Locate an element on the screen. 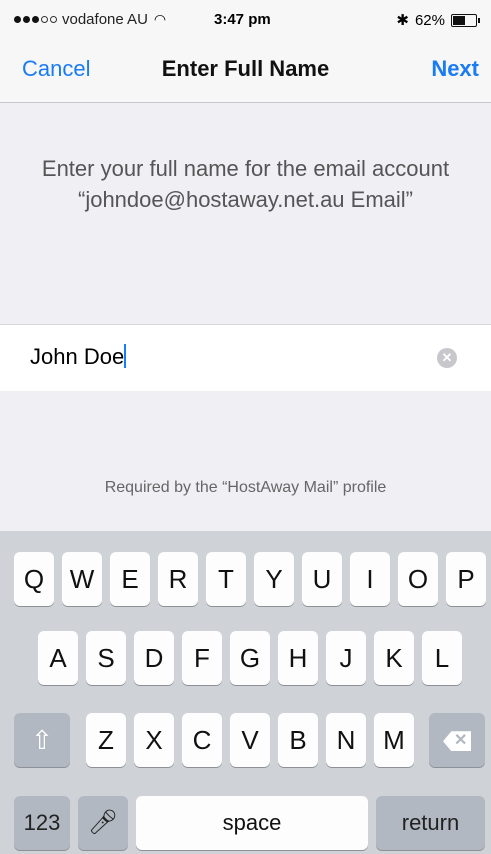 Image resolution: width=491 pixels, height=854 pixels. key-w: W is located at coordinates (82, 579).